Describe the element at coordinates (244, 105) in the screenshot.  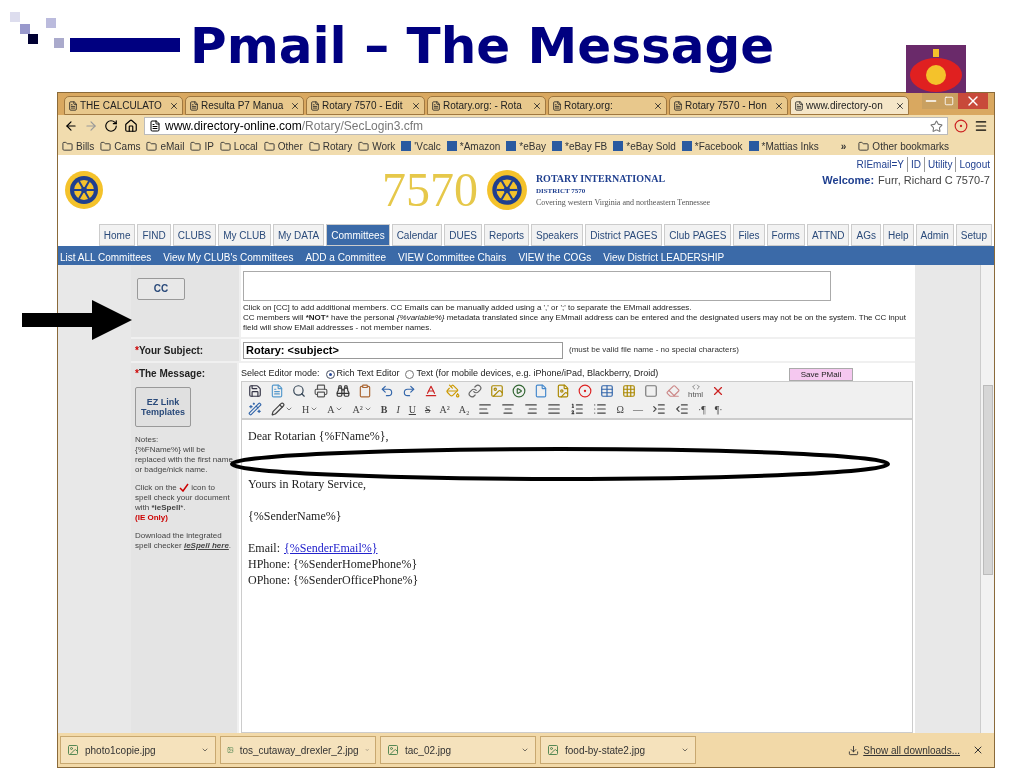
I see `browser-tab: Resulta P7 Manua` at that location.